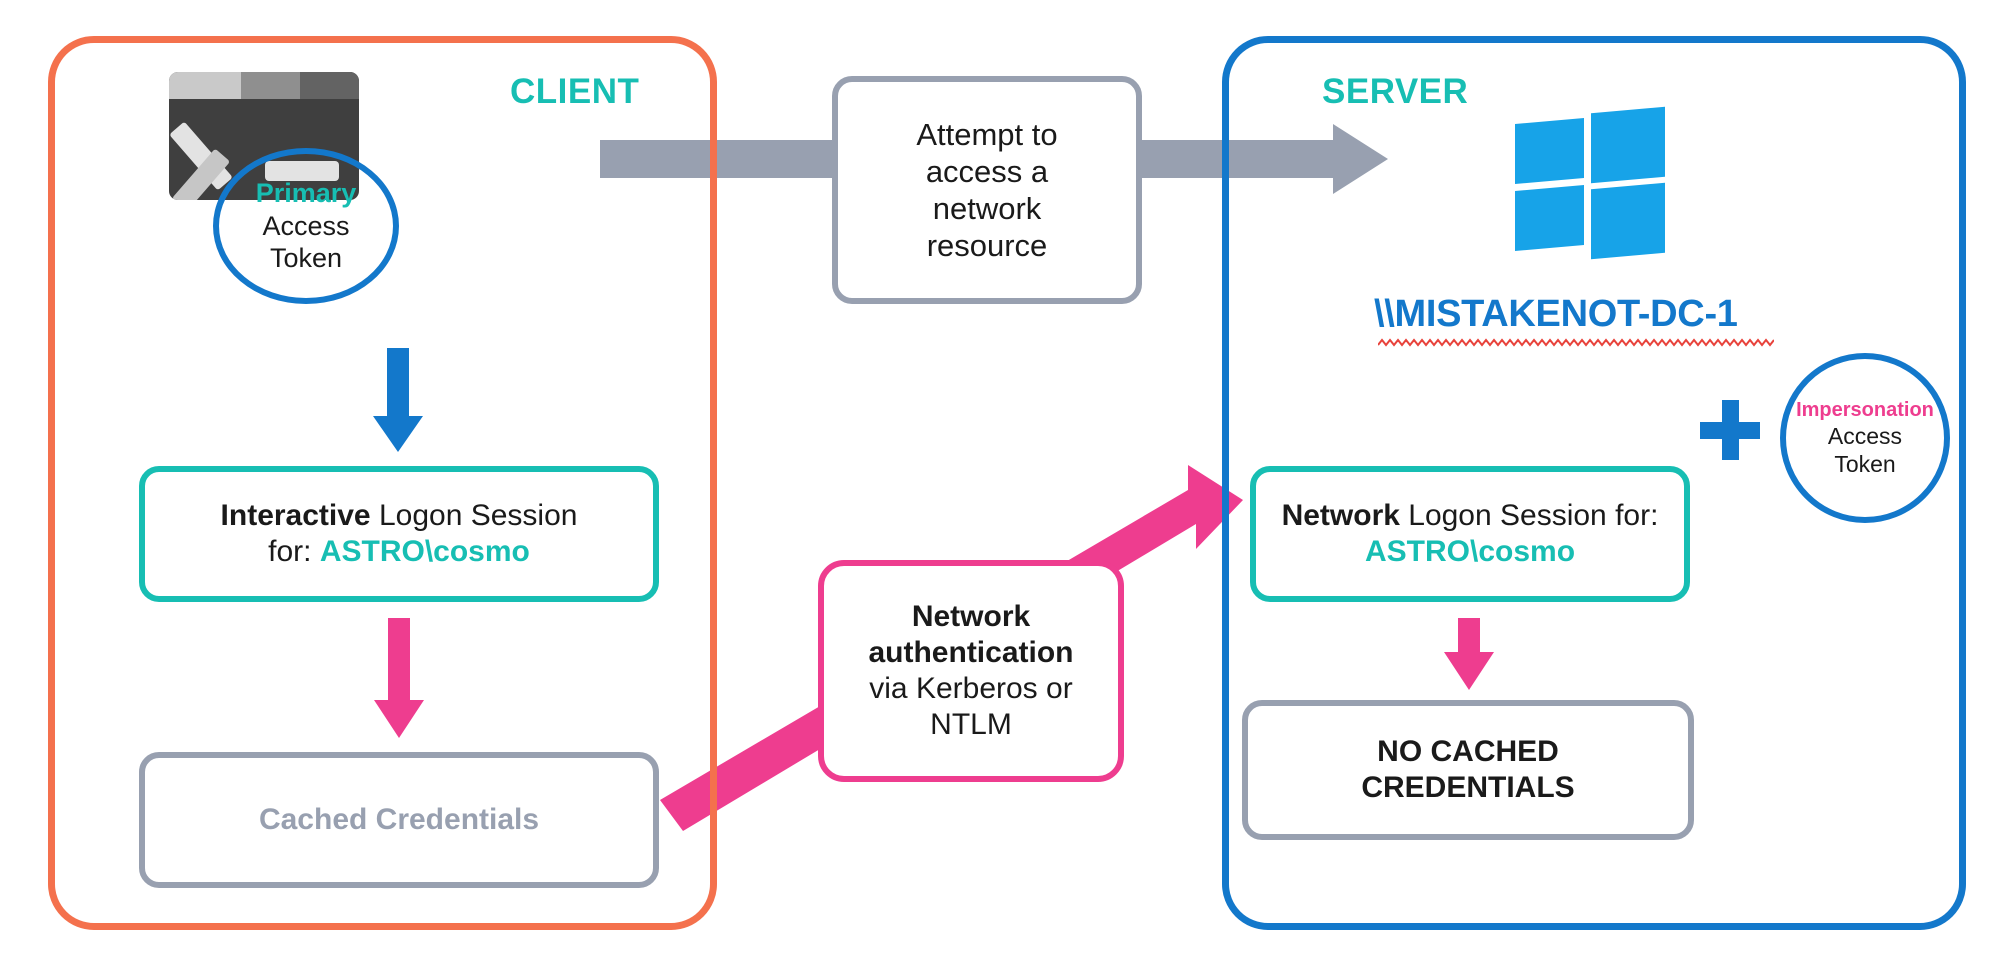 The width and height of the screenshot is (1999, 974). What do you see at coordinates (264, 85) in the screenshot?
I see `terminal-titlebar` at bounding box center [264, 85].